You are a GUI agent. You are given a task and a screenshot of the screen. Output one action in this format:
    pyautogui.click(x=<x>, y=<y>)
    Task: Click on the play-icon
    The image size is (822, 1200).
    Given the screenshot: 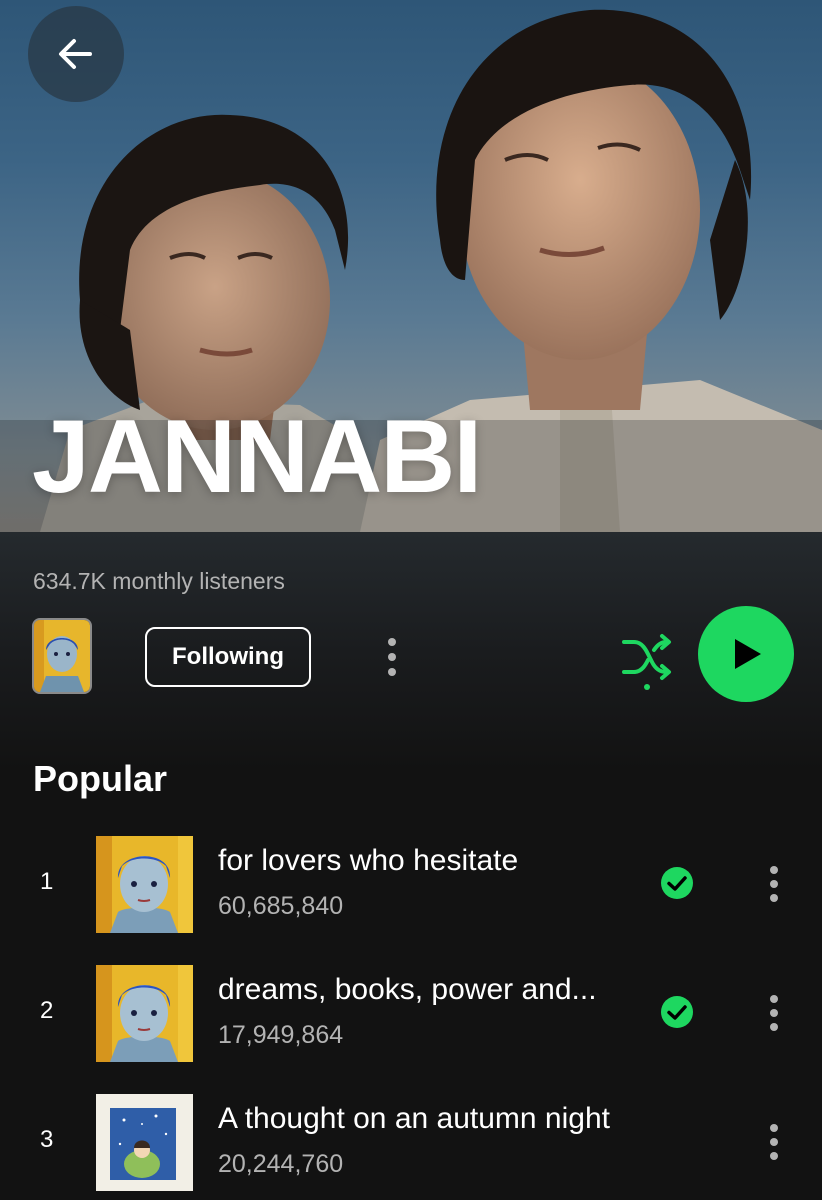 What is the action you would take?
    pyautogui.click(x=748, y=654)
    